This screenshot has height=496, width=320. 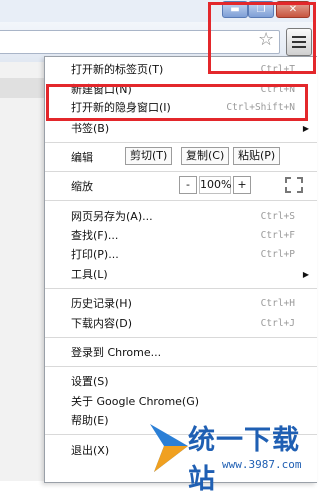 What do you see at coordinates (102, 323) in the screenshot?
I see `menu-item-label: 下载内容(D)` at bounding box center [102, 323].